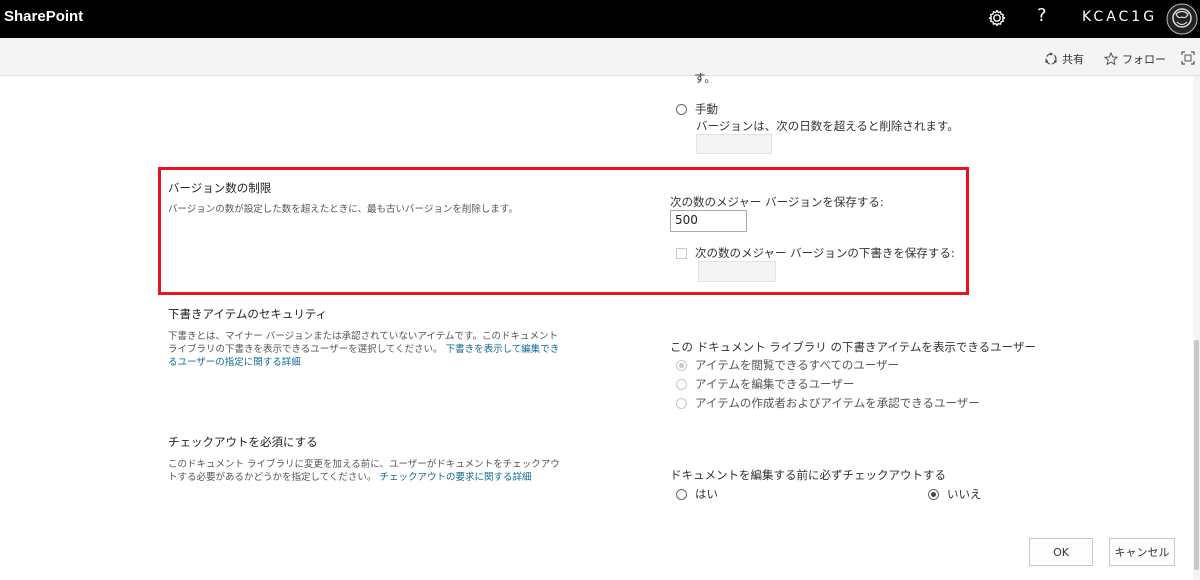 This screenshot has height=580, width=1200. I want to click on manual-option: 手動, so click(697, 109).